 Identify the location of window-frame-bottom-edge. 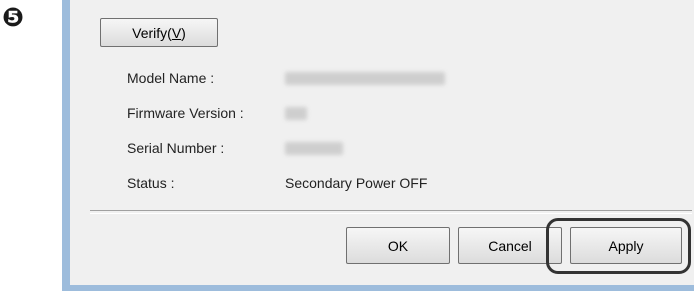
(378, 288).